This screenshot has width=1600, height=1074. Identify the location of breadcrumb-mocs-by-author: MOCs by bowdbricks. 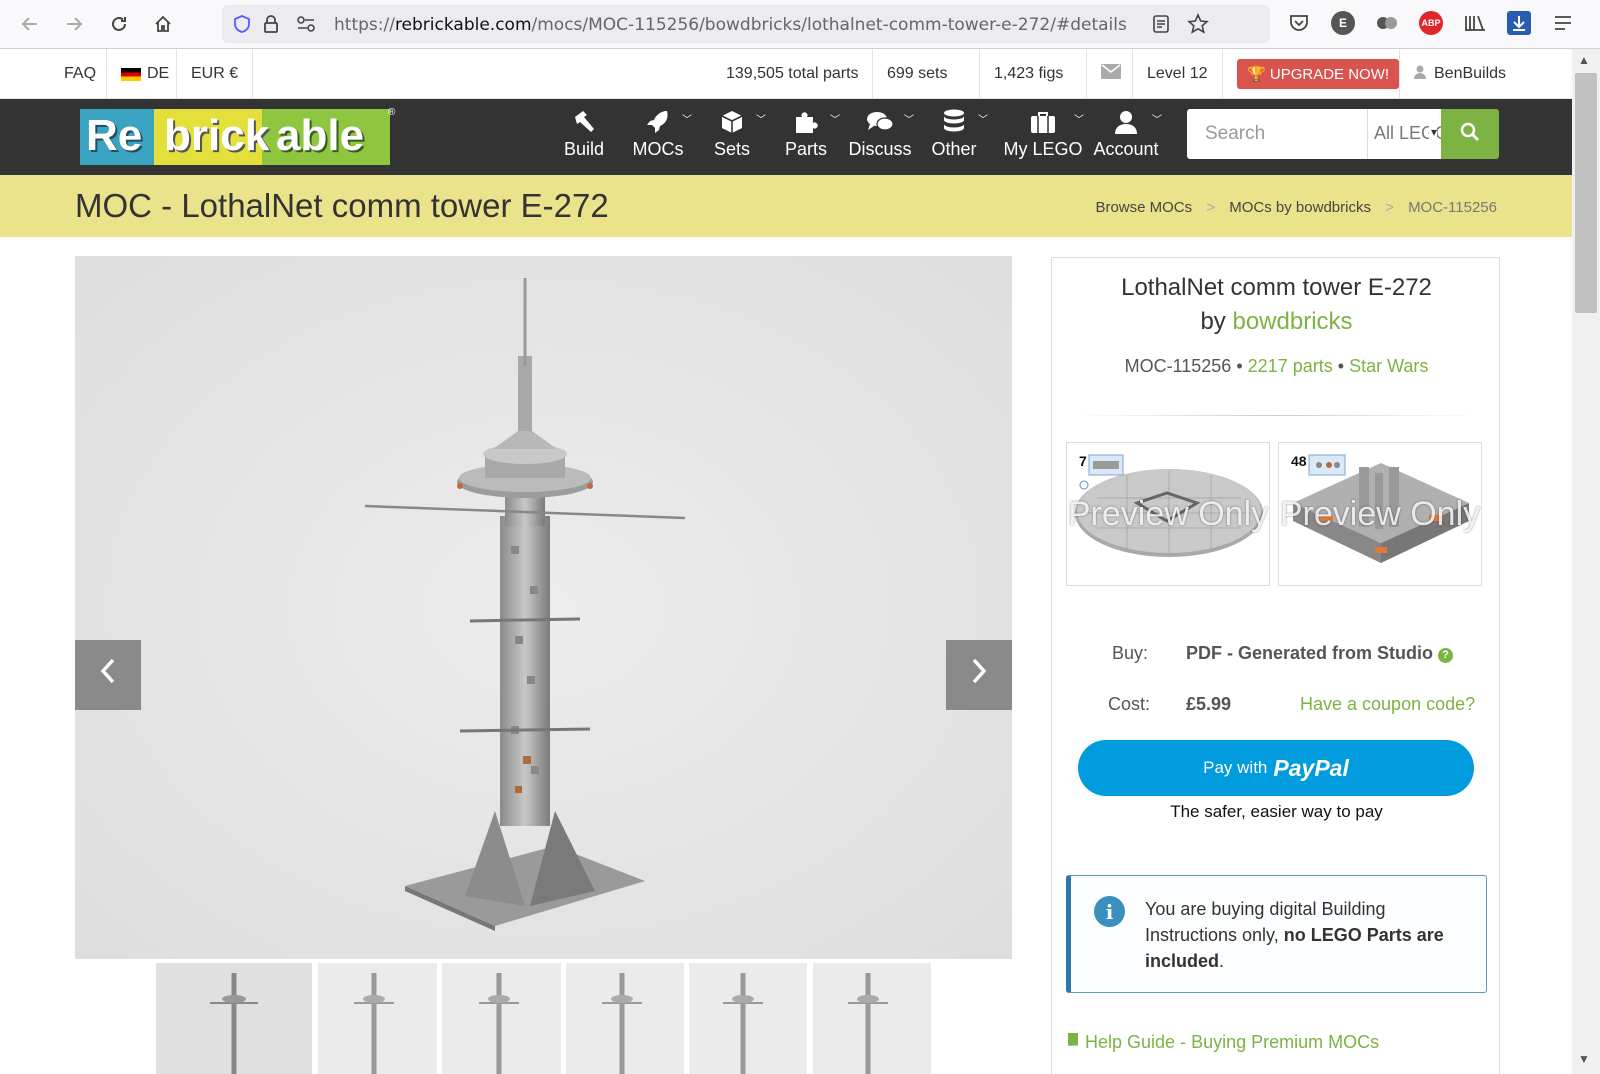
(1300, 207).